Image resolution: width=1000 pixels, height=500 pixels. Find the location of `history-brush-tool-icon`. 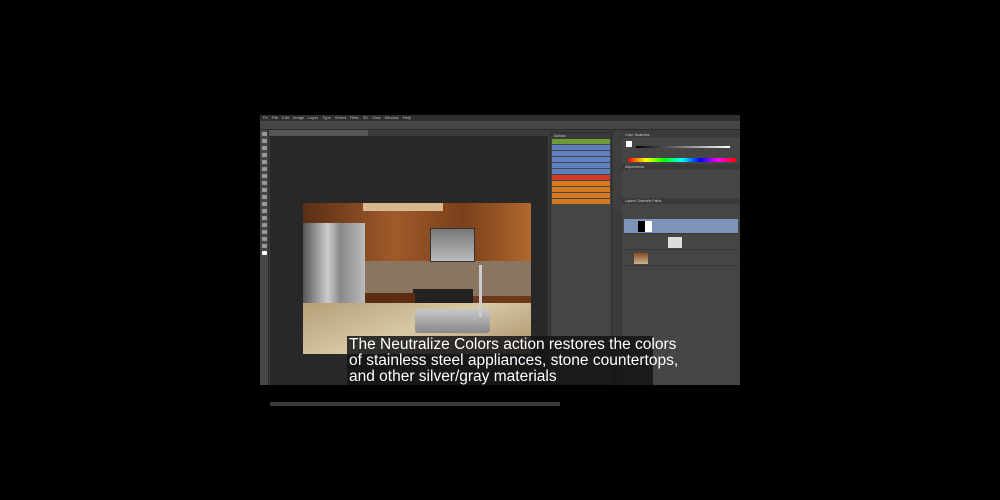

history-brush-tool-icon is located at coordinates (264, 197).